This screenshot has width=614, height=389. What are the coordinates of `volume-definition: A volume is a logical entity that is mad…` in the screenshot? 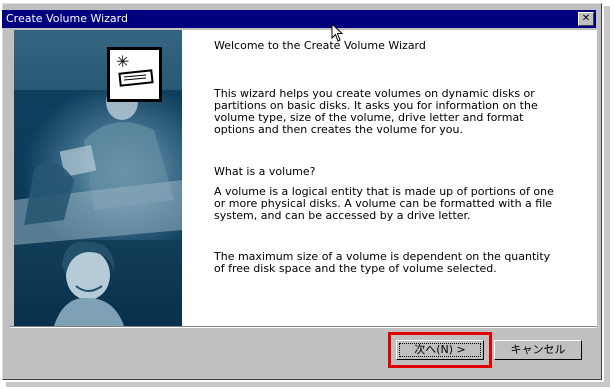 It's located at (384, 203).